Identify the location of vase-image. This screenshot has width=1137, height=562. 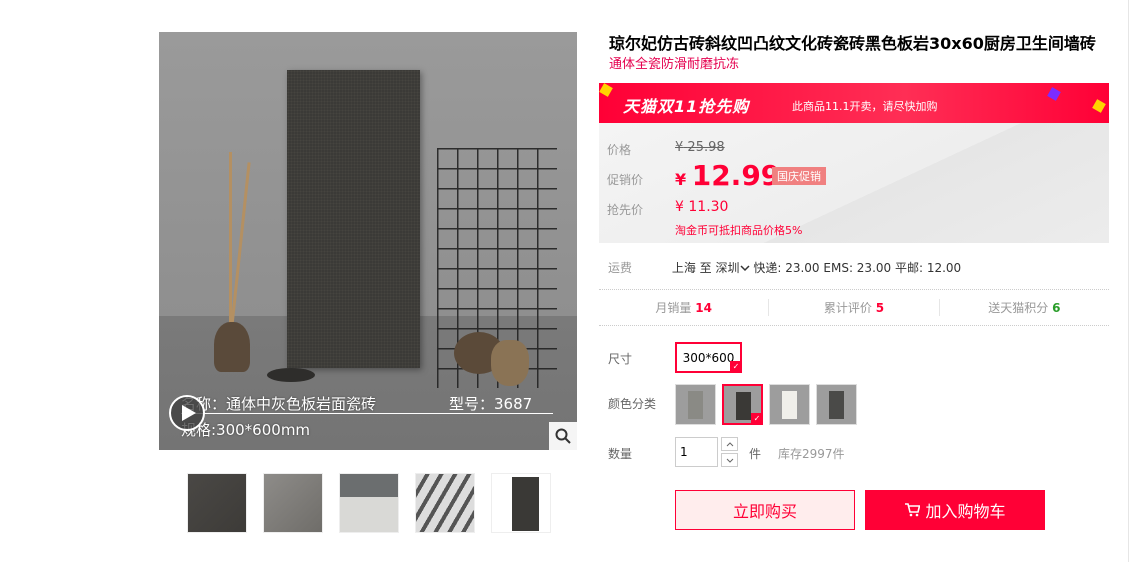
(232, 347).